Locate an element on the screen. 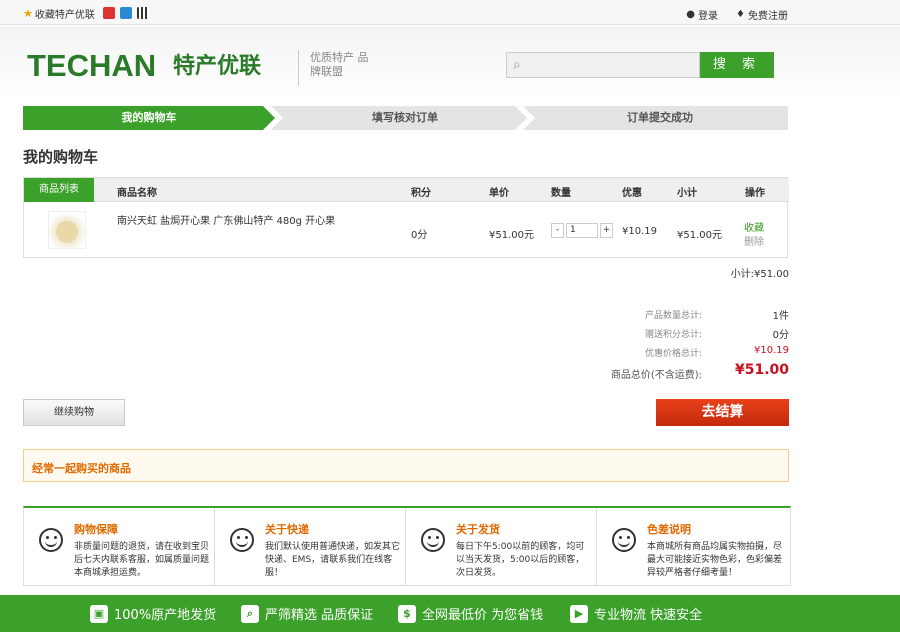  summary-discount-label: 优惠价格总计: is located at coordinates (673, 354).